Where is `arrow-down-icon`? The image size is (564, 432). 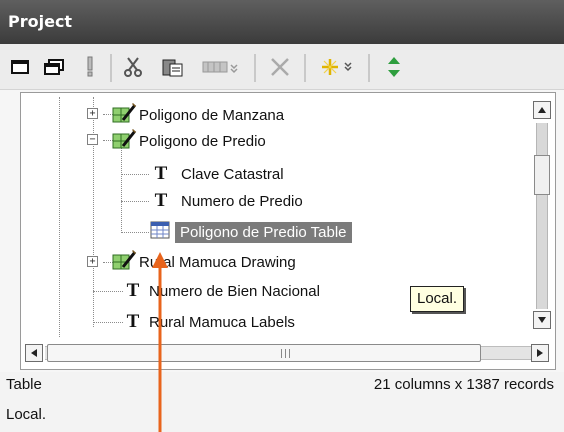 arrow-down-icon is located at coordinates (542, 320).